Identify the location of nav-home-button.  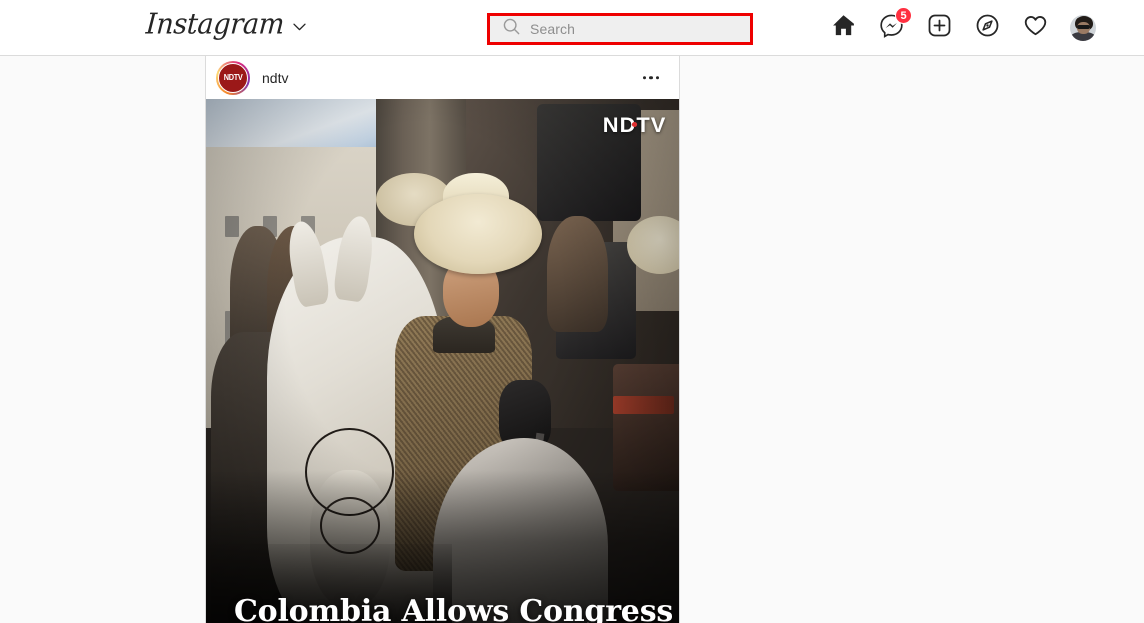
(843, 28).